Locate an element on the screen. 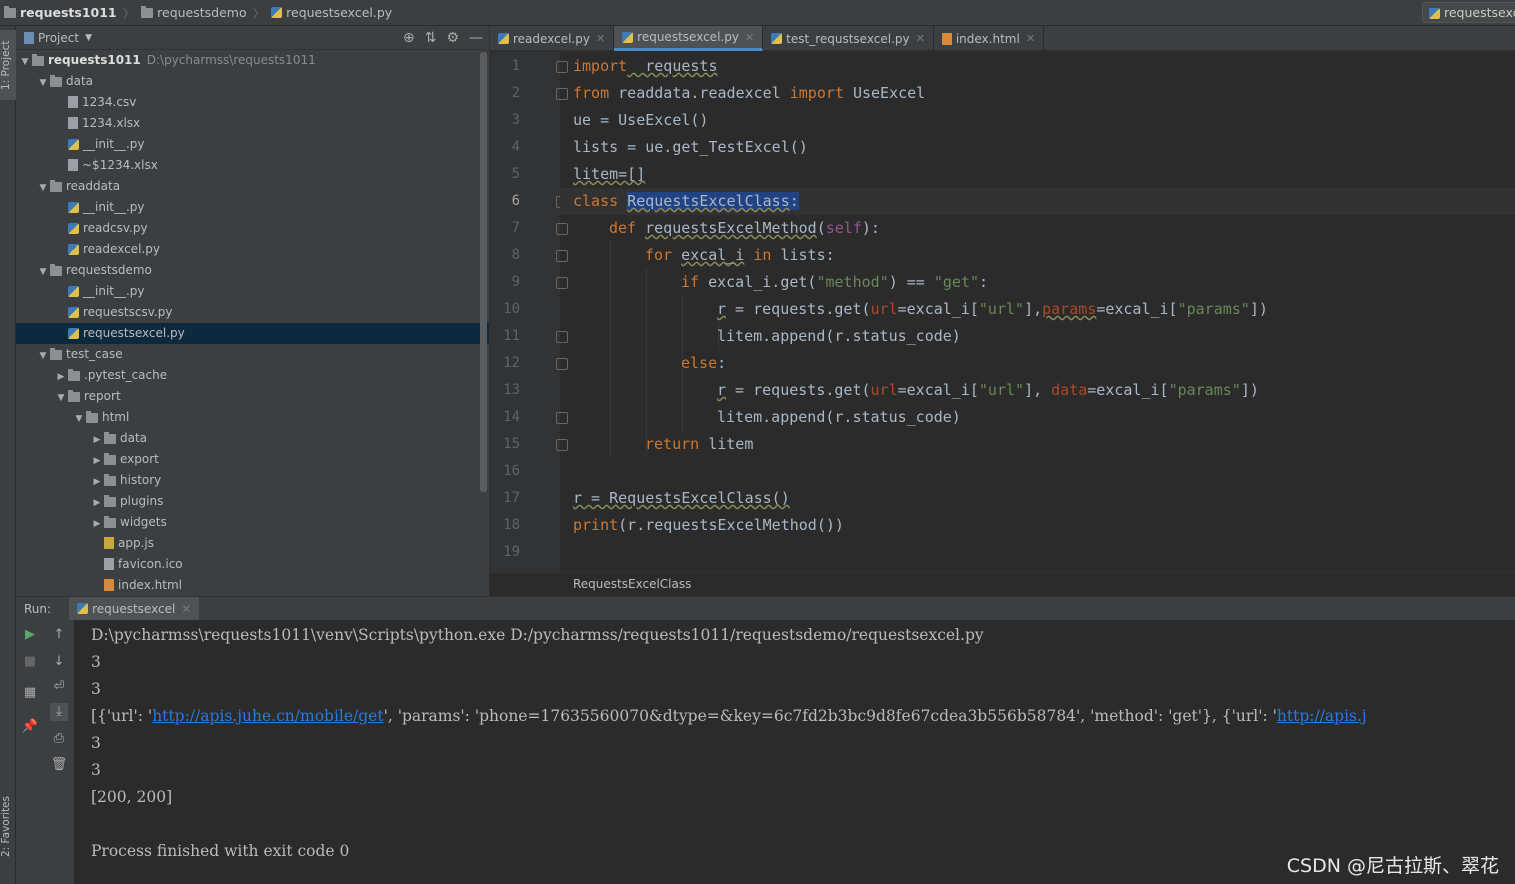 This screenshot has height=884, width=1515. editor-breadcrumb: RequestsExcelClass is located at coordinates (1002, 584).